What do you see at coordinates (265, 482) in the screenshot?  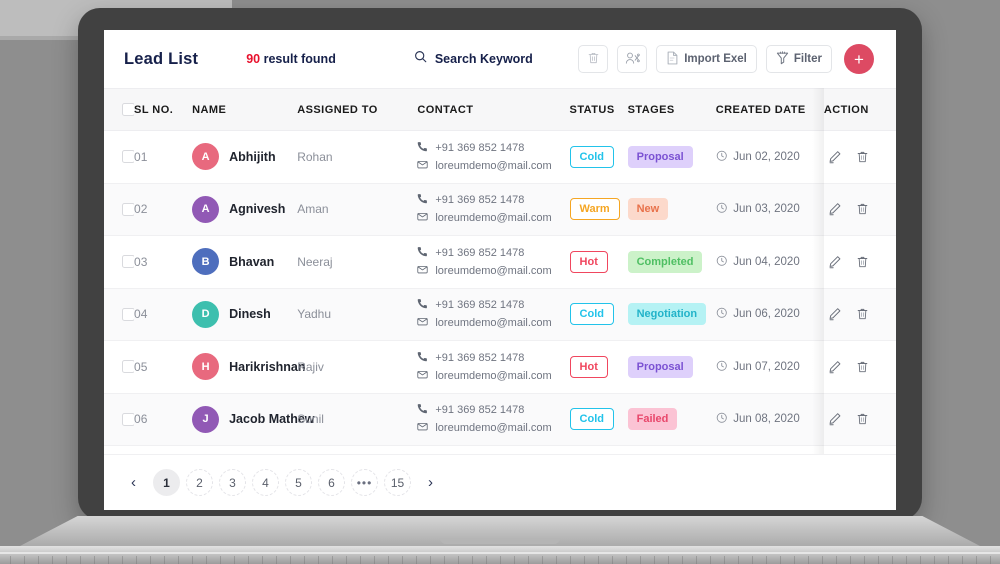 I see `pagination-page-4: 4` at bounding box center [265, 482].